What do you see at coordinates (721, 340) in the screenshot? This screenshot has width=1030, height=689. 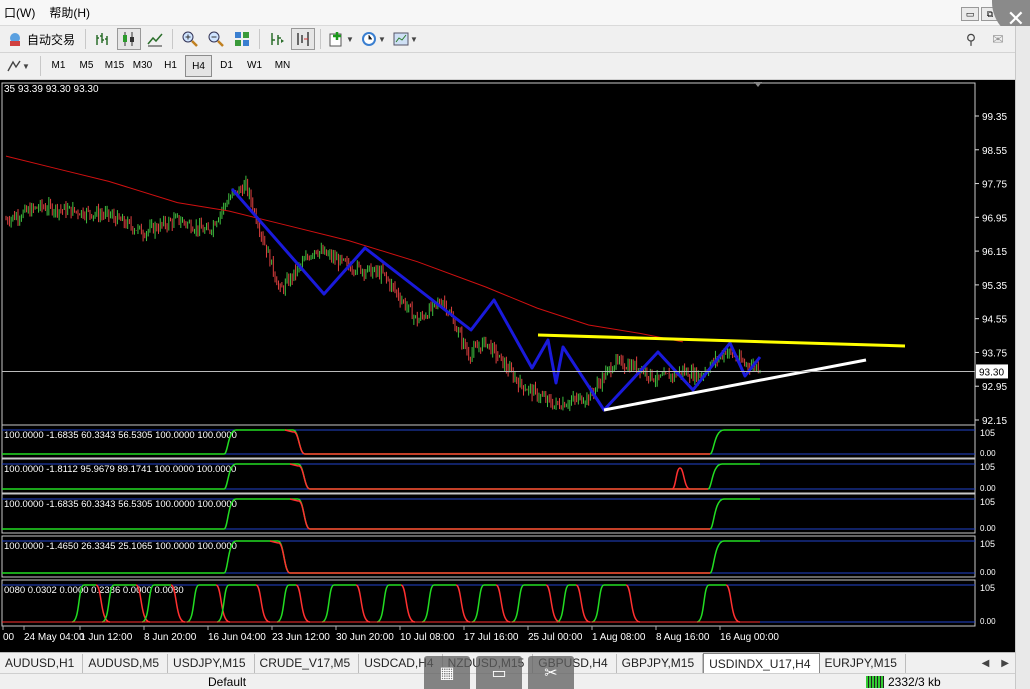 I see `resistance-trendline` at bounding box center [721, 340].